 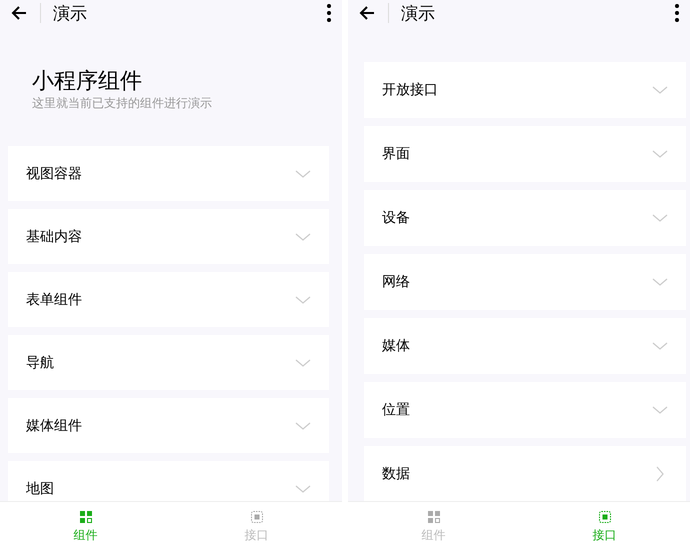 What do you see at coordinates (410, 90) in the screenshot?
I see `item-label: 开放接口` at bounding box center [410, 90].